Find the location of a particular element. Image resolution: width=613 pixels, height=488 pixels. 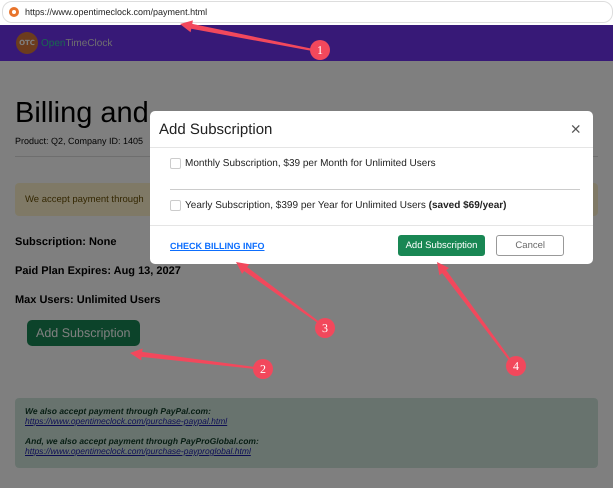

annotation-number: 2 is located at coordinates (263, 369).